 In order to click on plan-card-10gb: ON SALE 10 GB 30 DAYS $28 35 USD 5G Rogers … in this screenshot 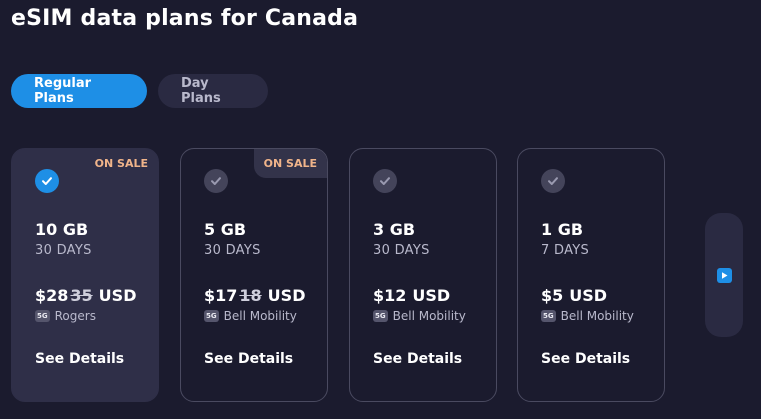, I will do `click(85, 275)`.